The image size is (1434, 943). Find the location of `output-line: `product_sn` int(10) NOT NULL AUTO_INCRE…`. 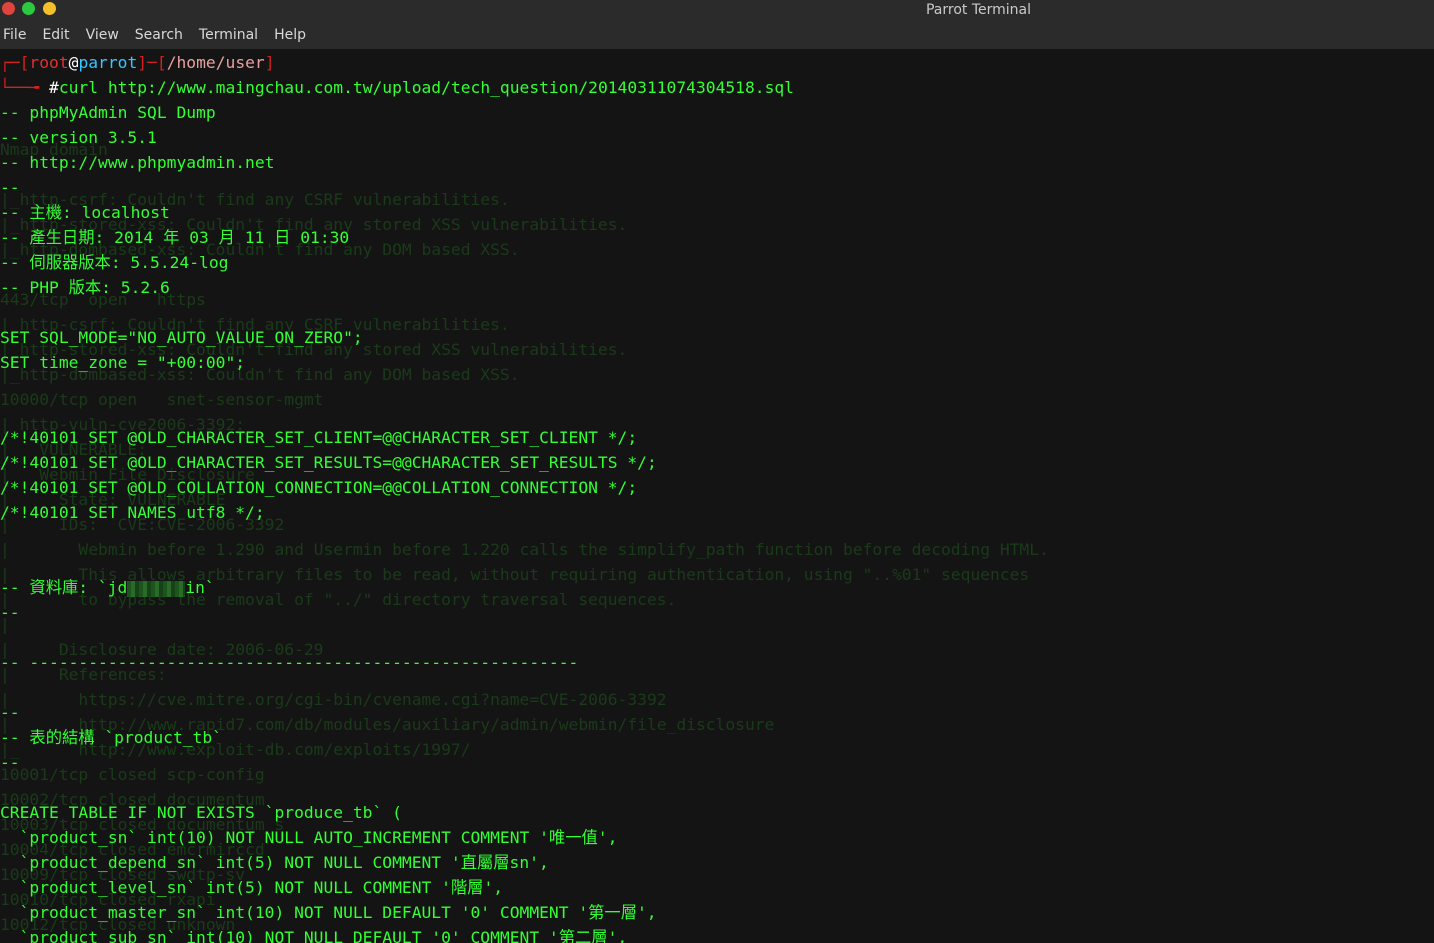

output-line: `product_sn` int(10) NOT NULL AUTO_INCRE… is located at coordinates (309, 837).